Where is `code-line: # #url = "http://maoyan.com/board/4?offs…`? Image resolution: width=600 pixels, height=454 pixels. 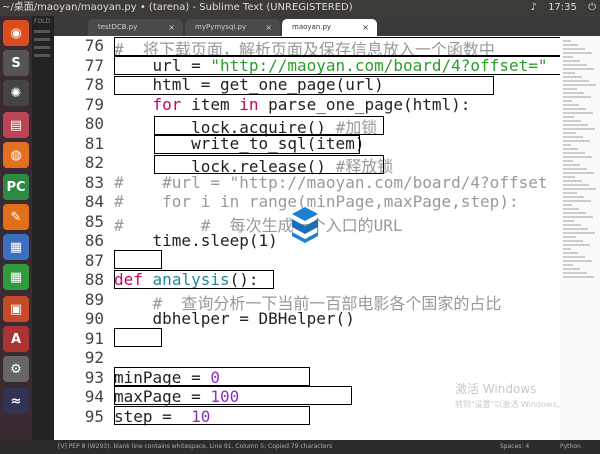
code-line: # #url = "http://maoyan.com/board/4?offs… is located at coordinates (330, 182).